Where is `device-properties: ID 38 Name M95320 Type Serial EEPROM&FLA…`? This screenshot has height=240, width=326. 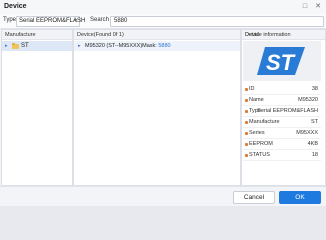 device-properties: ID 38 Name M95320 Type Serial EEPROM&FLA… is located at coordinates (282, 122).